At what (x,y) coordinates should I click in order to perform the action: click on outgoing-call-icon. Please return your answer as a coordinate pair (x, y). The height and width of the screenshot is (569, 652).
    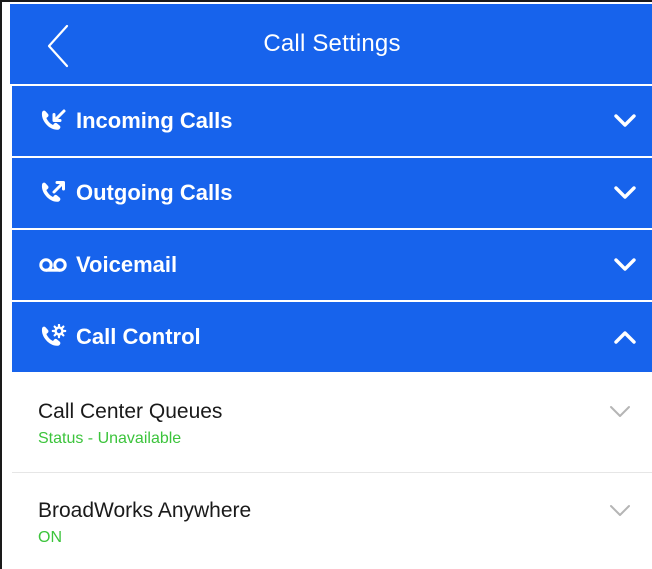
    Looking at the image, I should click on (53, 193).